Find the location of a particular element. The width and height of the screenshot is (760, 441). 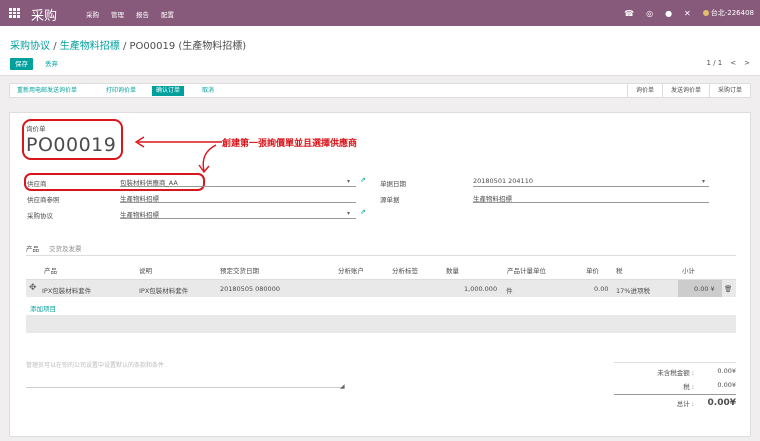

col-analytic-tags: 分析标签 is located at coordinates (405, 270).